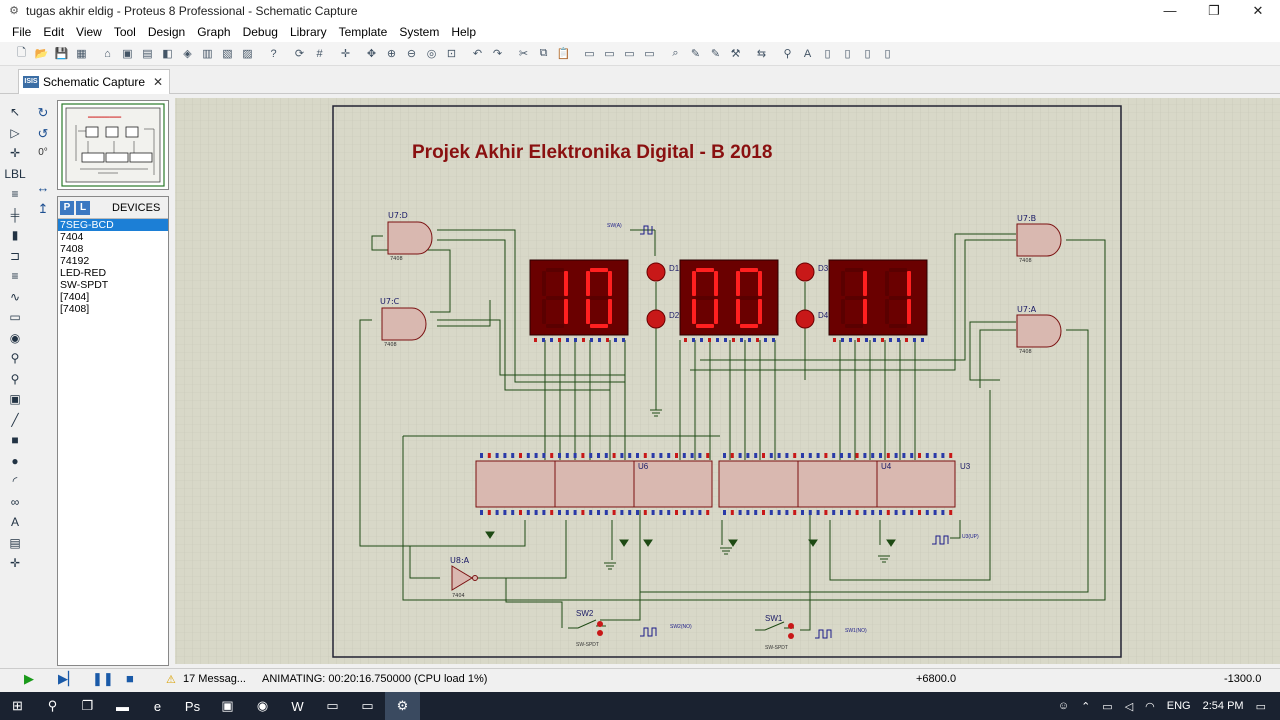 The height and width of the screenshot is (720, 1280). I want to click on wire-autorouter-icon: ⇆, so click(761, 54).